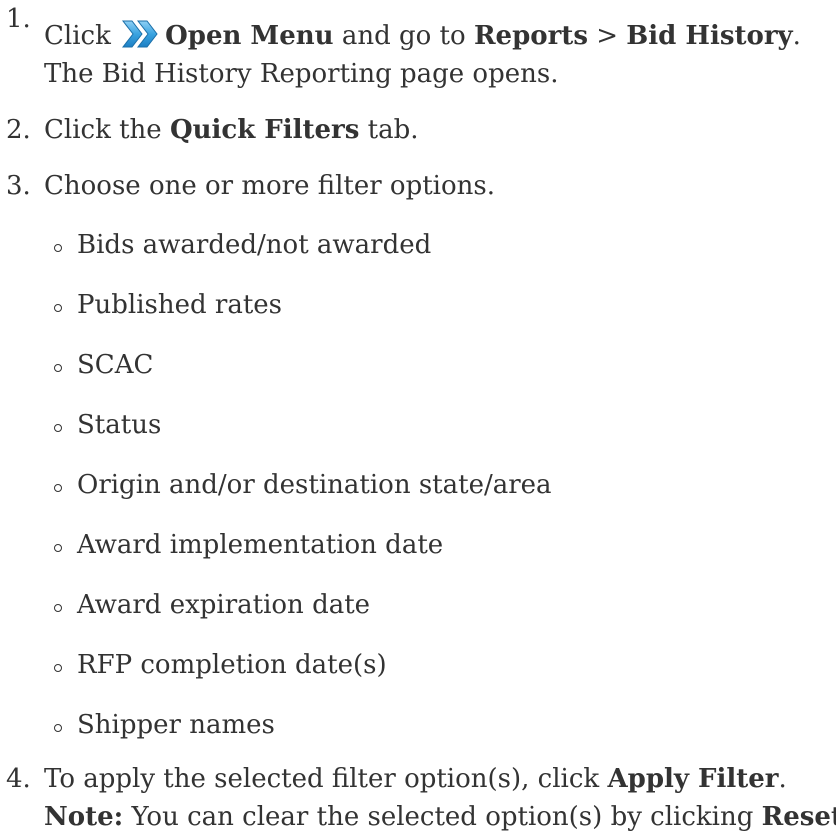 This screenshot has width=836, height=836. Describe the element at coordinates (418, 305) in the screenshot. I see `list-item: Published rates` at that location.